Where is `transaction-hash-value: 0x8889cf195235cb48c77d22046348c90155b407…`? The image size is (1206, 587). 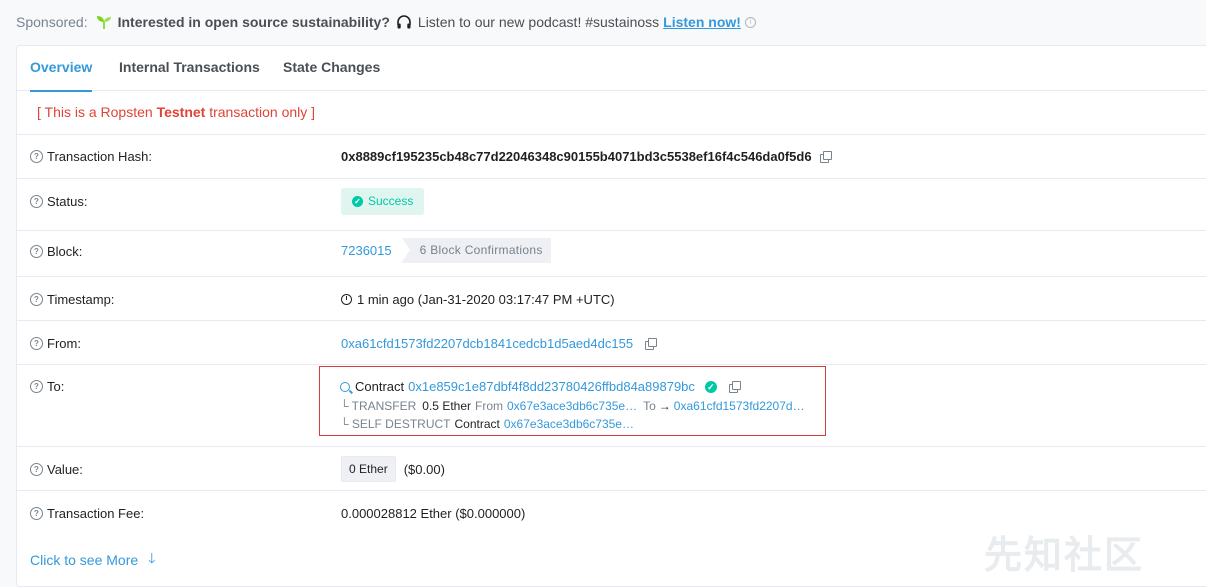
transaction-hash-value: 0x8889cf195235cb48c77d22046348c90155b407… is located at coordinates (576, 156).